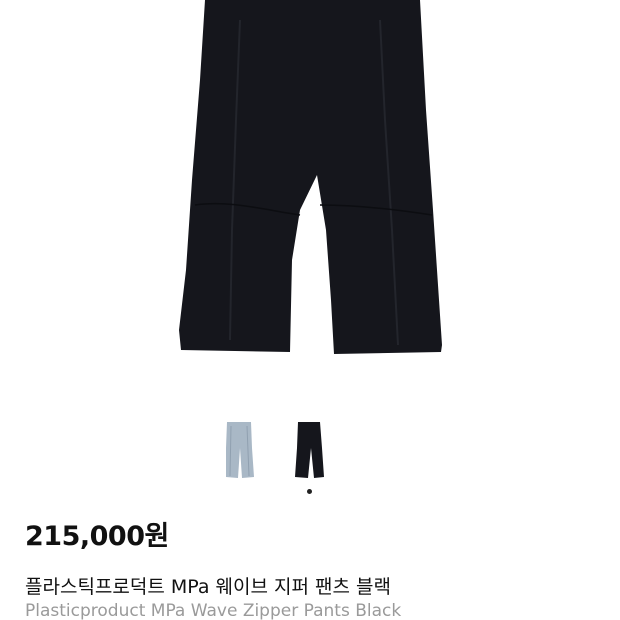  I want to click on product-price: 215,000원, so click(97, 536).